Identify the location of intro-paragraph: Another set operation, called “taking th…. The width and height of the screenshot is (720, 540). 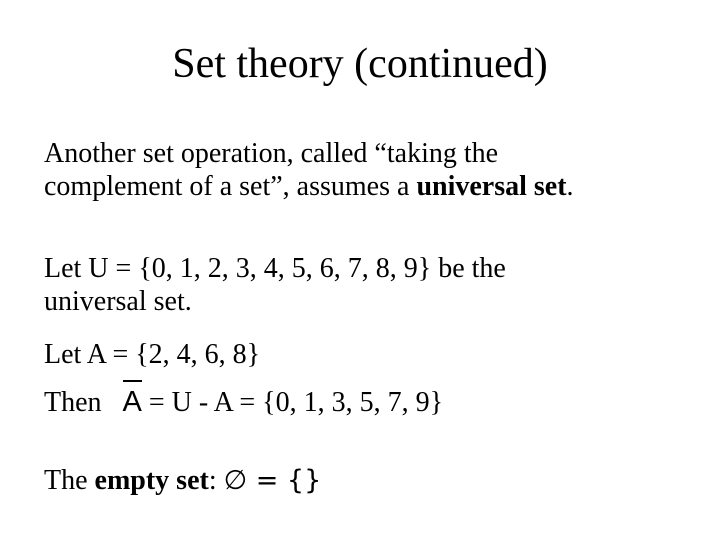
(309, 170).